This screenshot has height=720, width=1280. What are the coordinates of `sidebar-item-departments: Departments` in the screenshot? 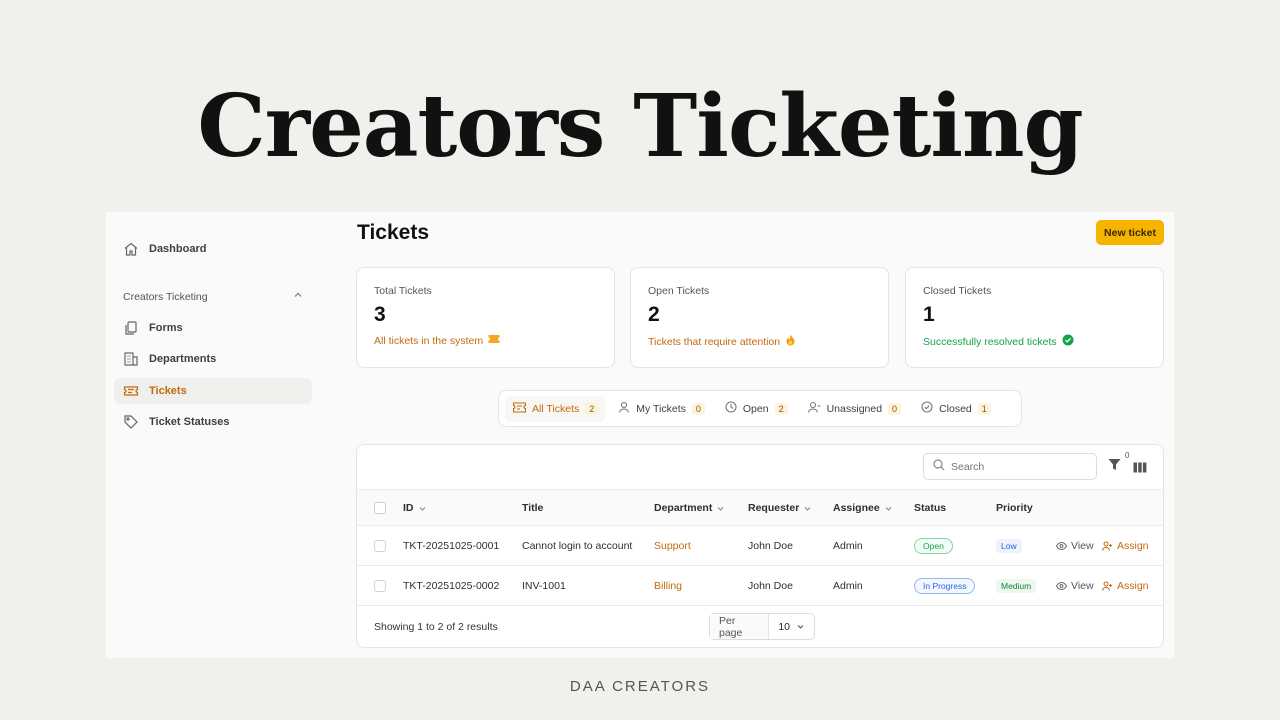 It's located at (213, 359).